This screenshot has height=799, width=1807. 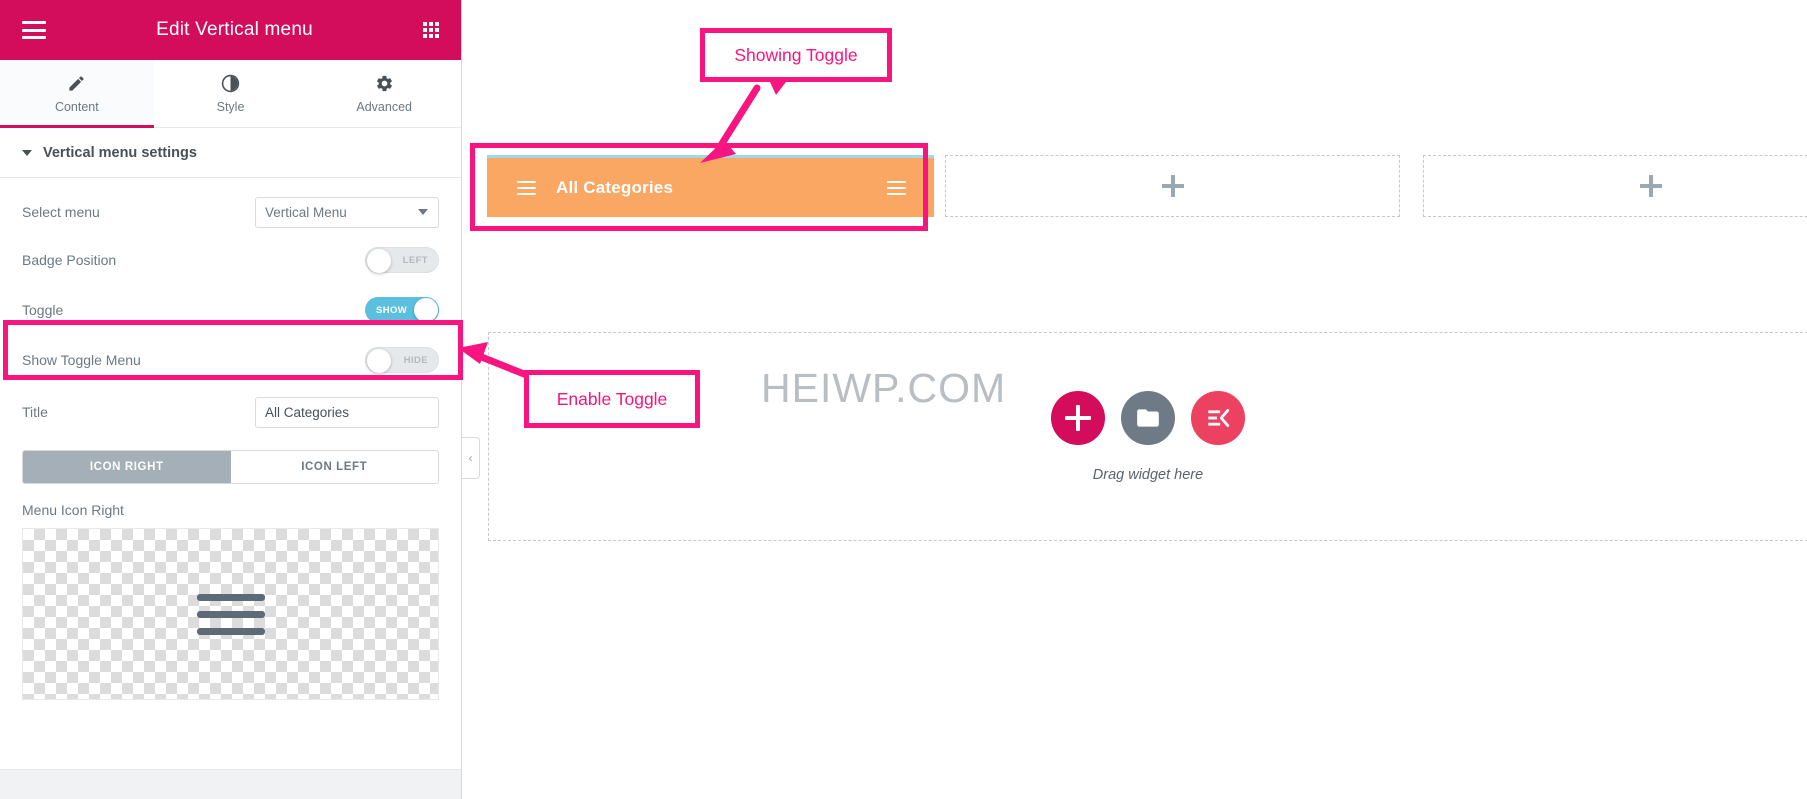 I want to click on toggle-switch: SHOW, so click(x=402, y=310).